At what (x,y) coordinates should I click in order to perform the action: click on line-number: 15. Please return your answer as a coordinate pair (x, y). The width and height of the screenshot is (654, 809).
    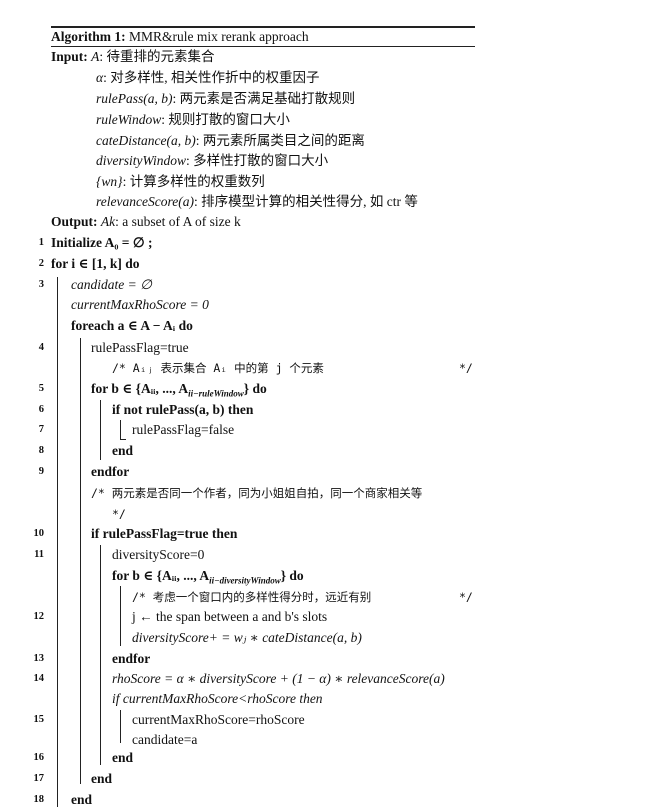
    Looking at the image, I should click on (39, 719).